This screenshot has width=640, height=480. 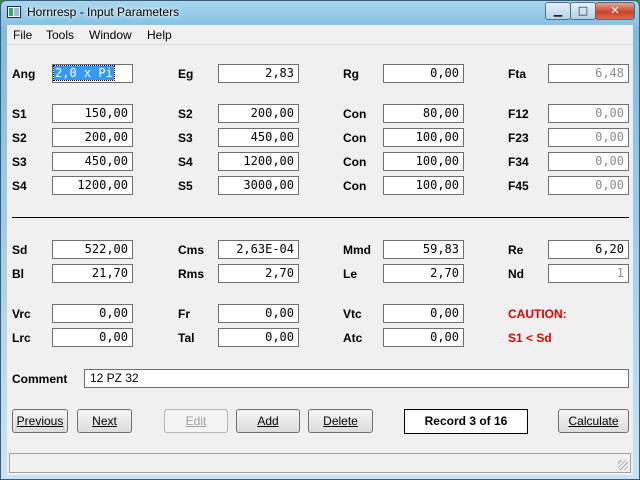 I want to click on label-vrc: Vrc, so click(x=21, y=314).